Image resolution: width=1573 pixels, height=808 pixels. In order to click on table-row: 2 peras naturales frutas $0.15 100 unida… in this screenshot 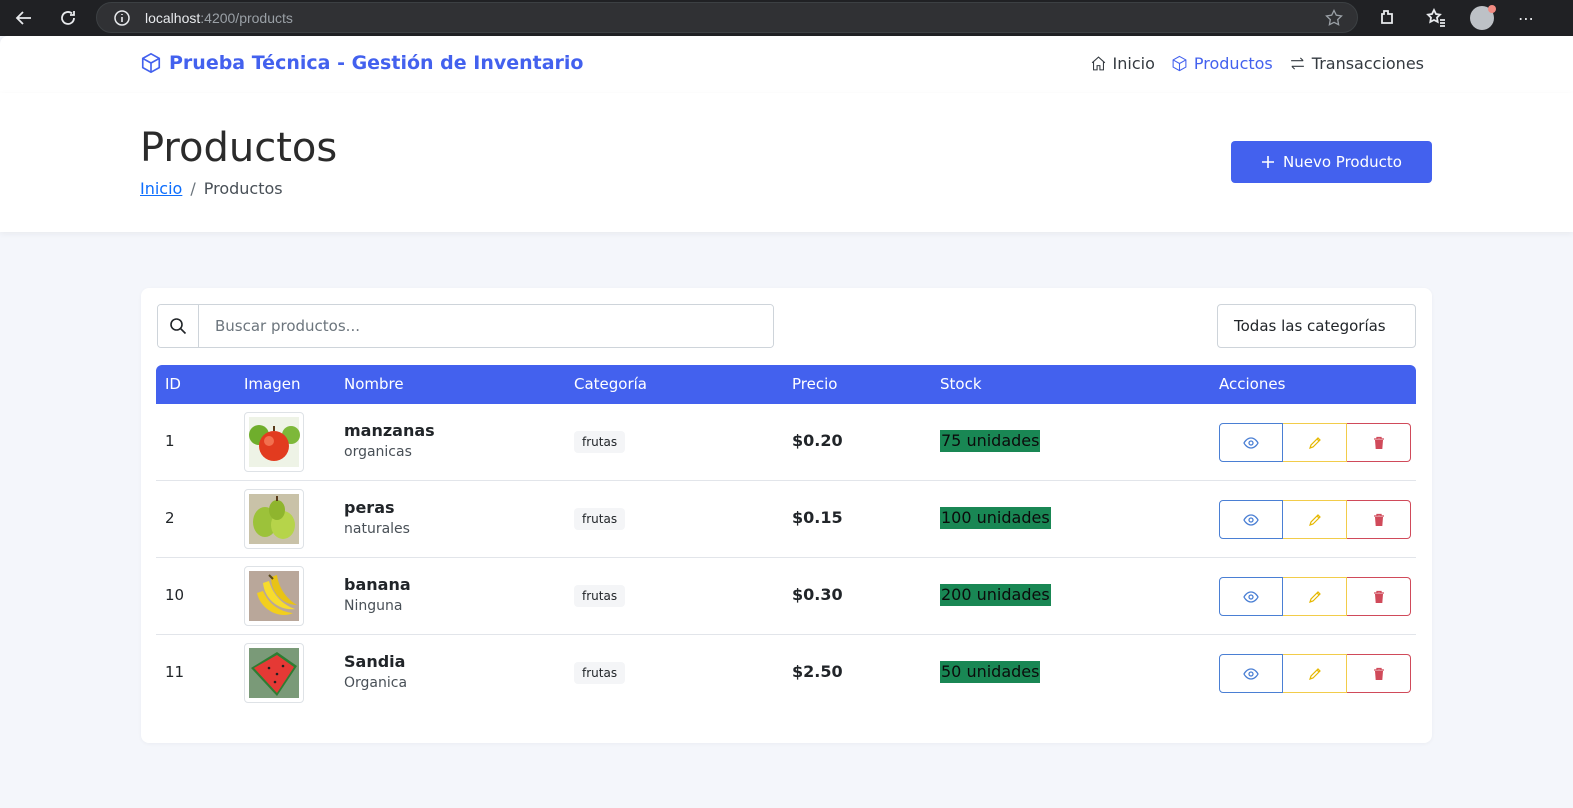, I will do `click(786, 519)`.